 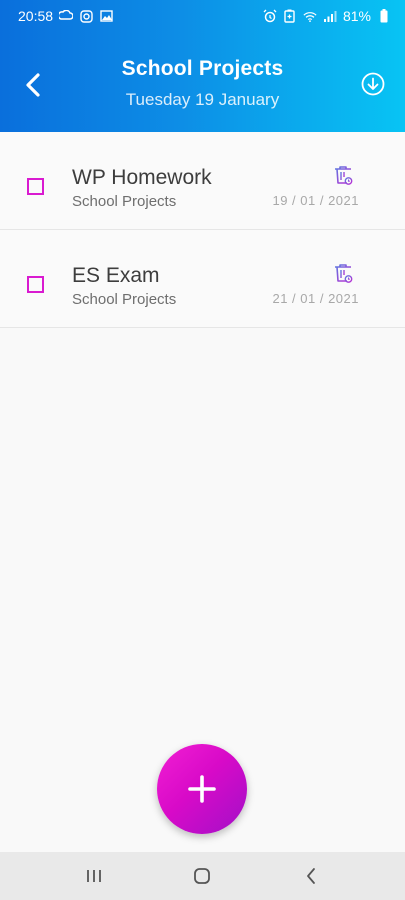 What do you see at coordinates (270, 16) in the screenshot?
I see `alarm-icon` at bounding box center [270, 16].